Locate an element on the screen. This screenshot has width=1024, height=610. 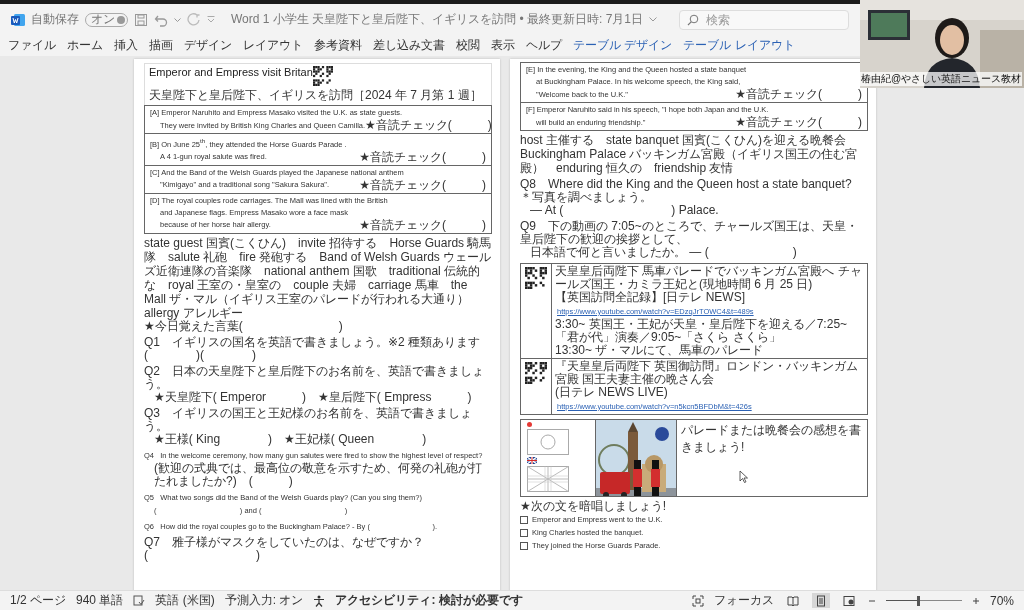
video-source: (日テレ NEWS LIVE) is located at coordinates (611, 392).